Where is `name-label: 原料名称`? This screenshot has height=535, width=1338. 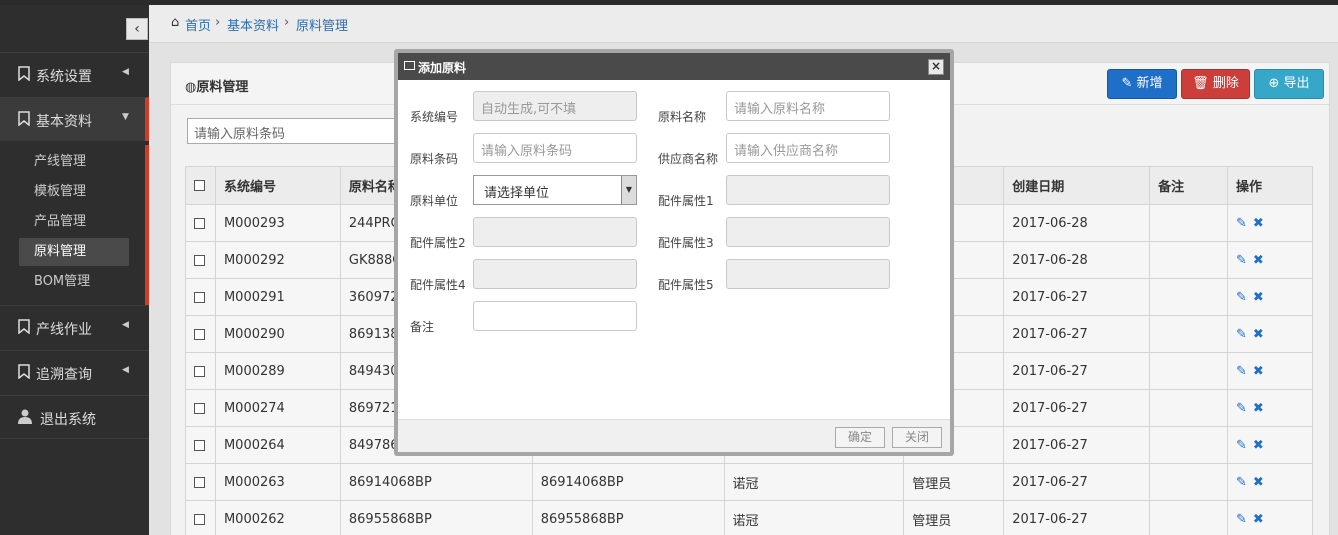
name-label: 原料名称 is located at coordinates (682, 117).